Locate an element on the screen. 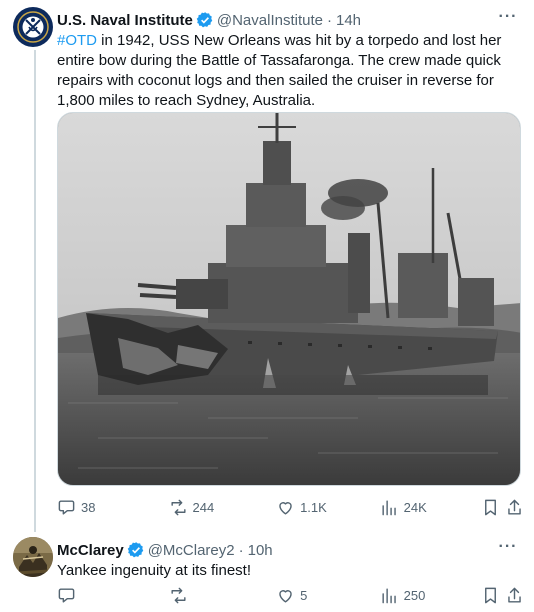  timestamp: 14h is located at coordinates (348, 20).